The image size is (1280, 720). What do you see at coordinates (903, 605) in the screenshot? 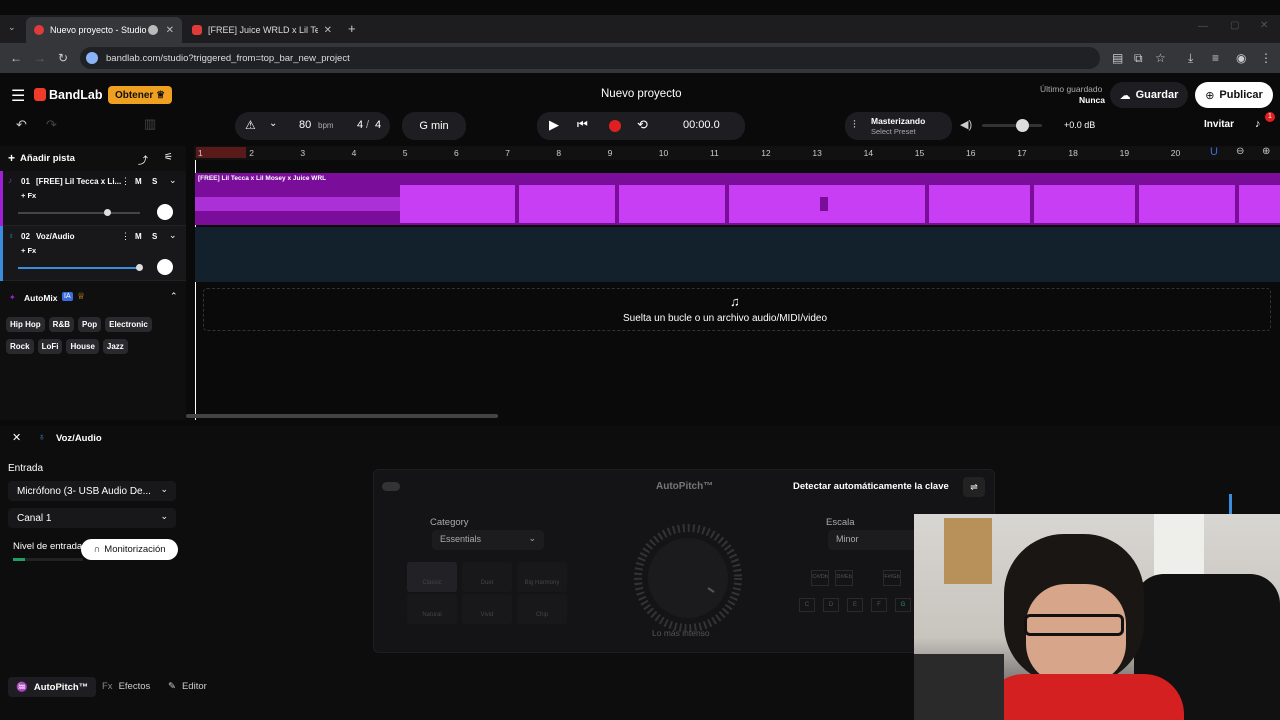
I see `natural-key: G` at bounding box center [903, 605].